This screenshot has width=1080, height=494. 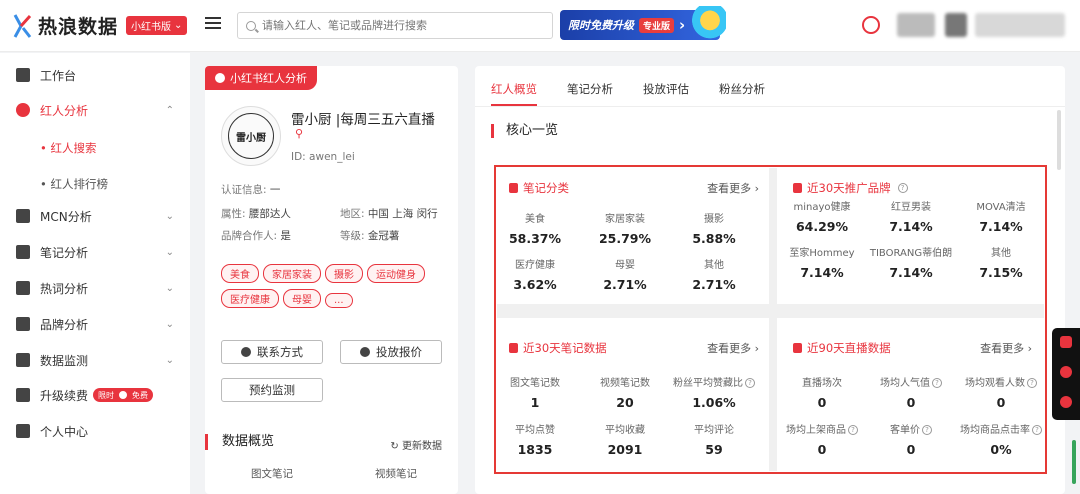 What do you see at coordinates (292, 273) in the screenshot?
I see `chip: 家居家装` at bounding box center [292, 273].